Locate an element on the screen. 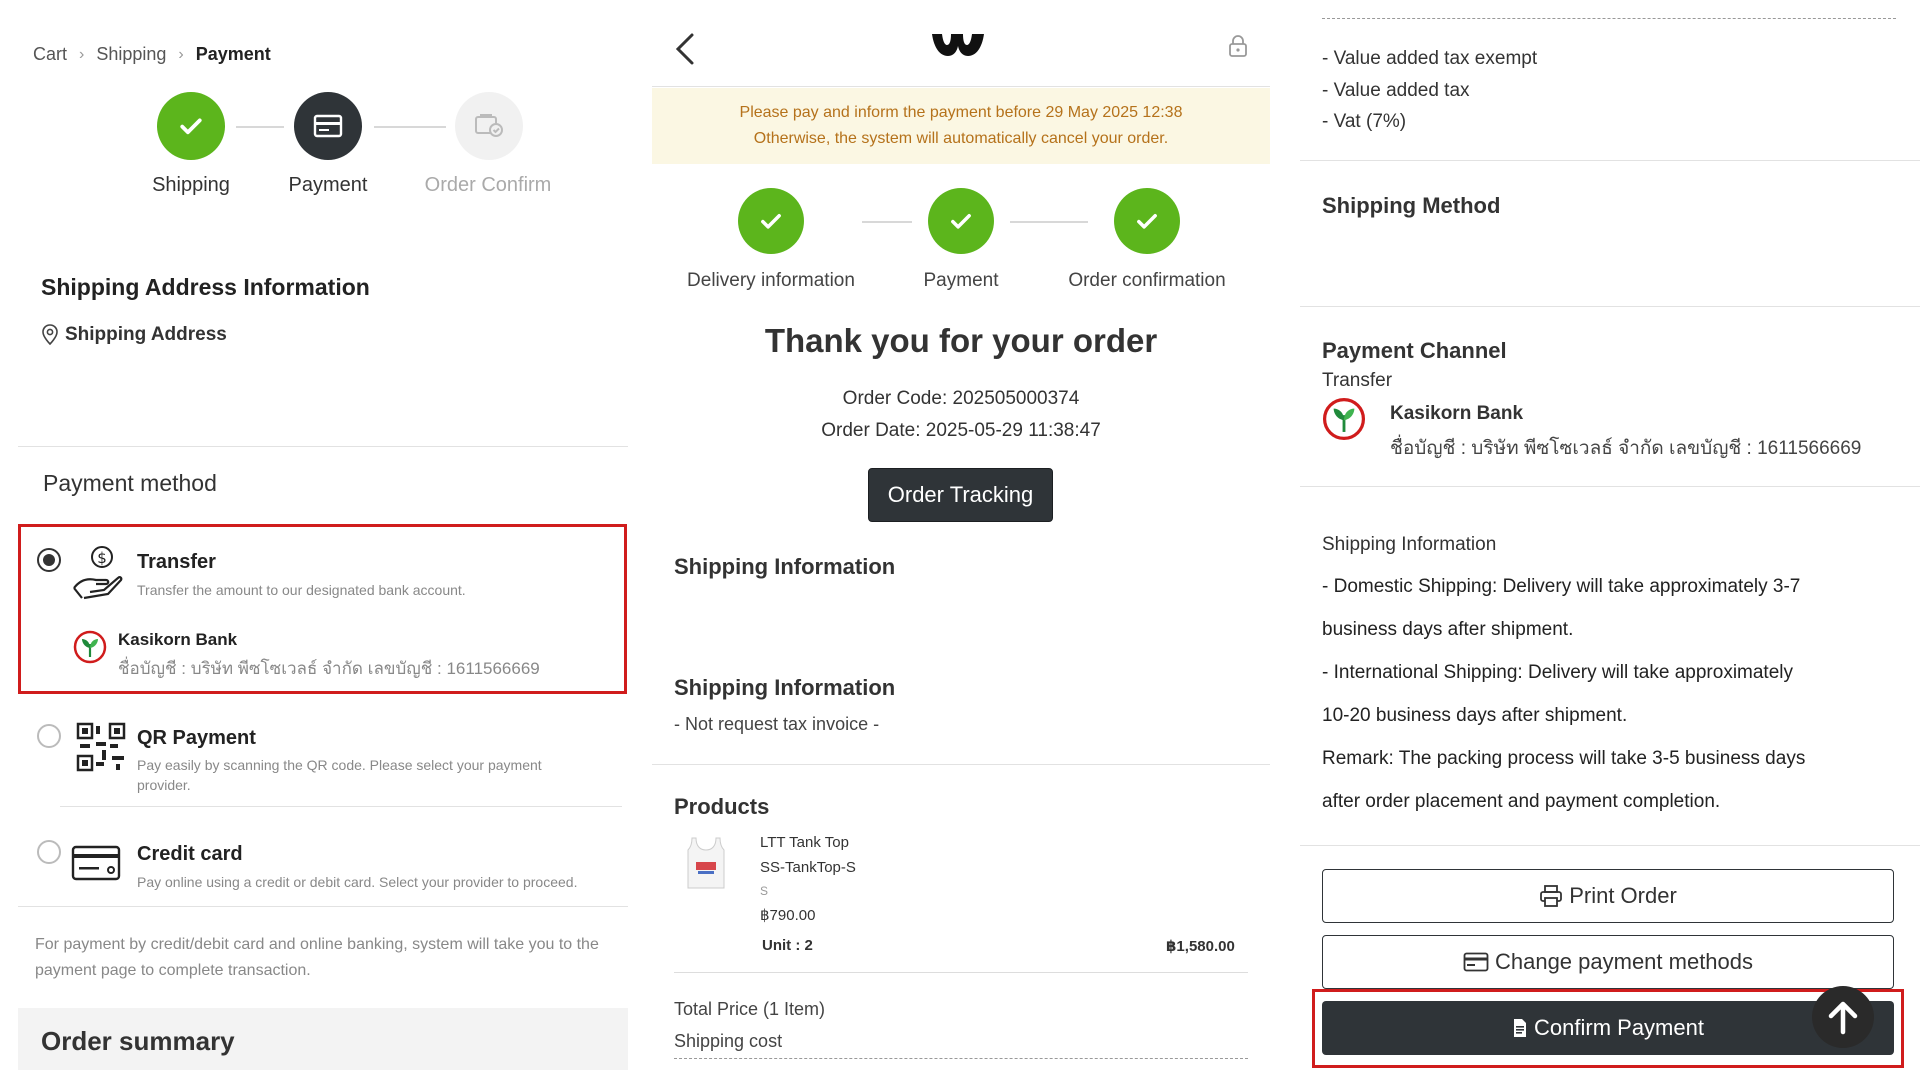 The height and width of the screenshot is (1080, 1920). change-payment-button: Change payment methods is located at coordinates (1608, 962).